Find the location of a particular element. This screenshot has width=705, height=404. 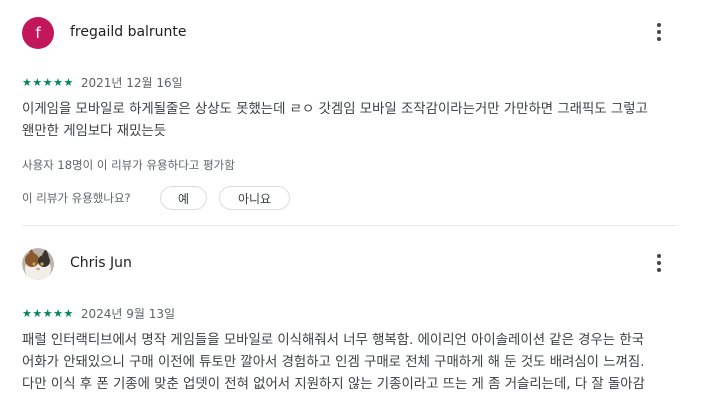

avatar-letter: f is located at coordinates (38, 33).